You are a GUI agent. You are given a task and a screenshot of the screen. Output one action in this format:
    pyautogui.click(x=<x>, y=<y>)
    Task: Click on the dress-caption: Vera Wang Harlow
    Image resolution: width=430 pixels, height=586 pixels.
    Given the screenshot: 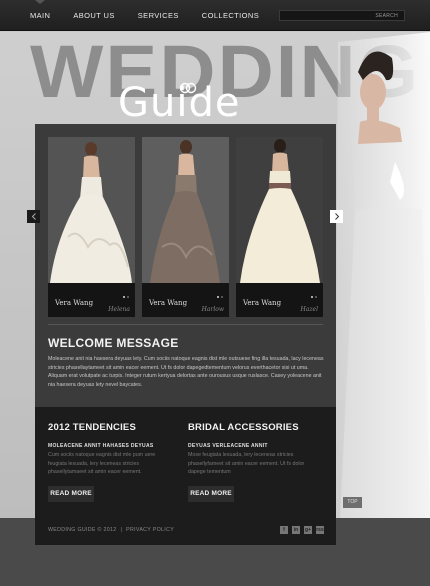 What is the action you would take?
    pyautogui.click(x=185, y=300)
    